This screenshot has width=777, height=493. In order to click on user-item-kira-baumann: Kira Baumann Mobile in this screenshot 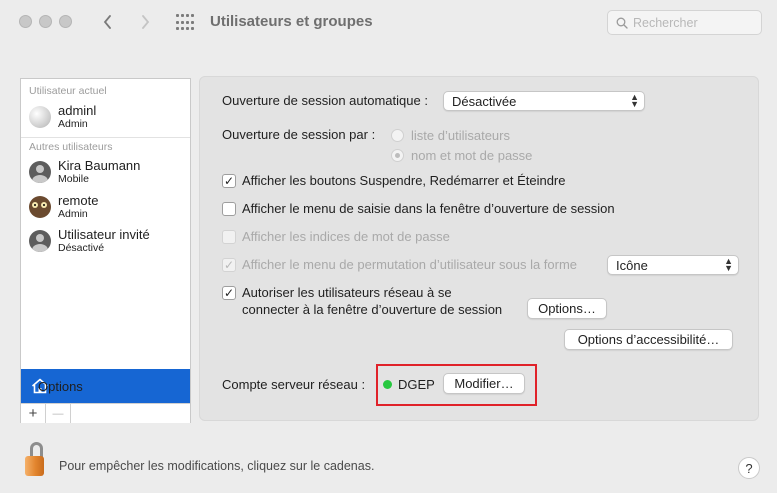, I will do `click(84, 172)`.